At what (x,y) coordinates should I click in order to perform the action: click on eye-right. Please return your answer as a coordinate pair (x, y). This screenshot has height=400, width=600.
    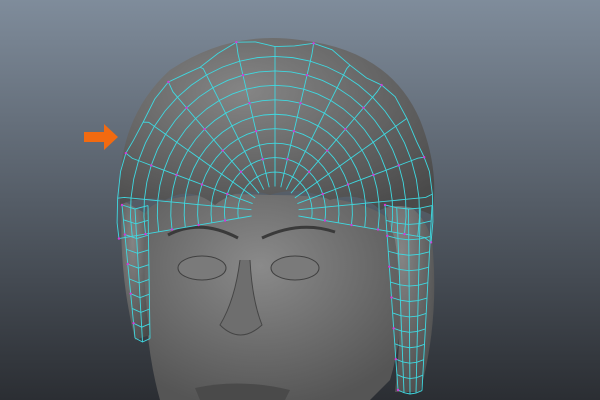
    Looking at the image, I should click on (295, 268).